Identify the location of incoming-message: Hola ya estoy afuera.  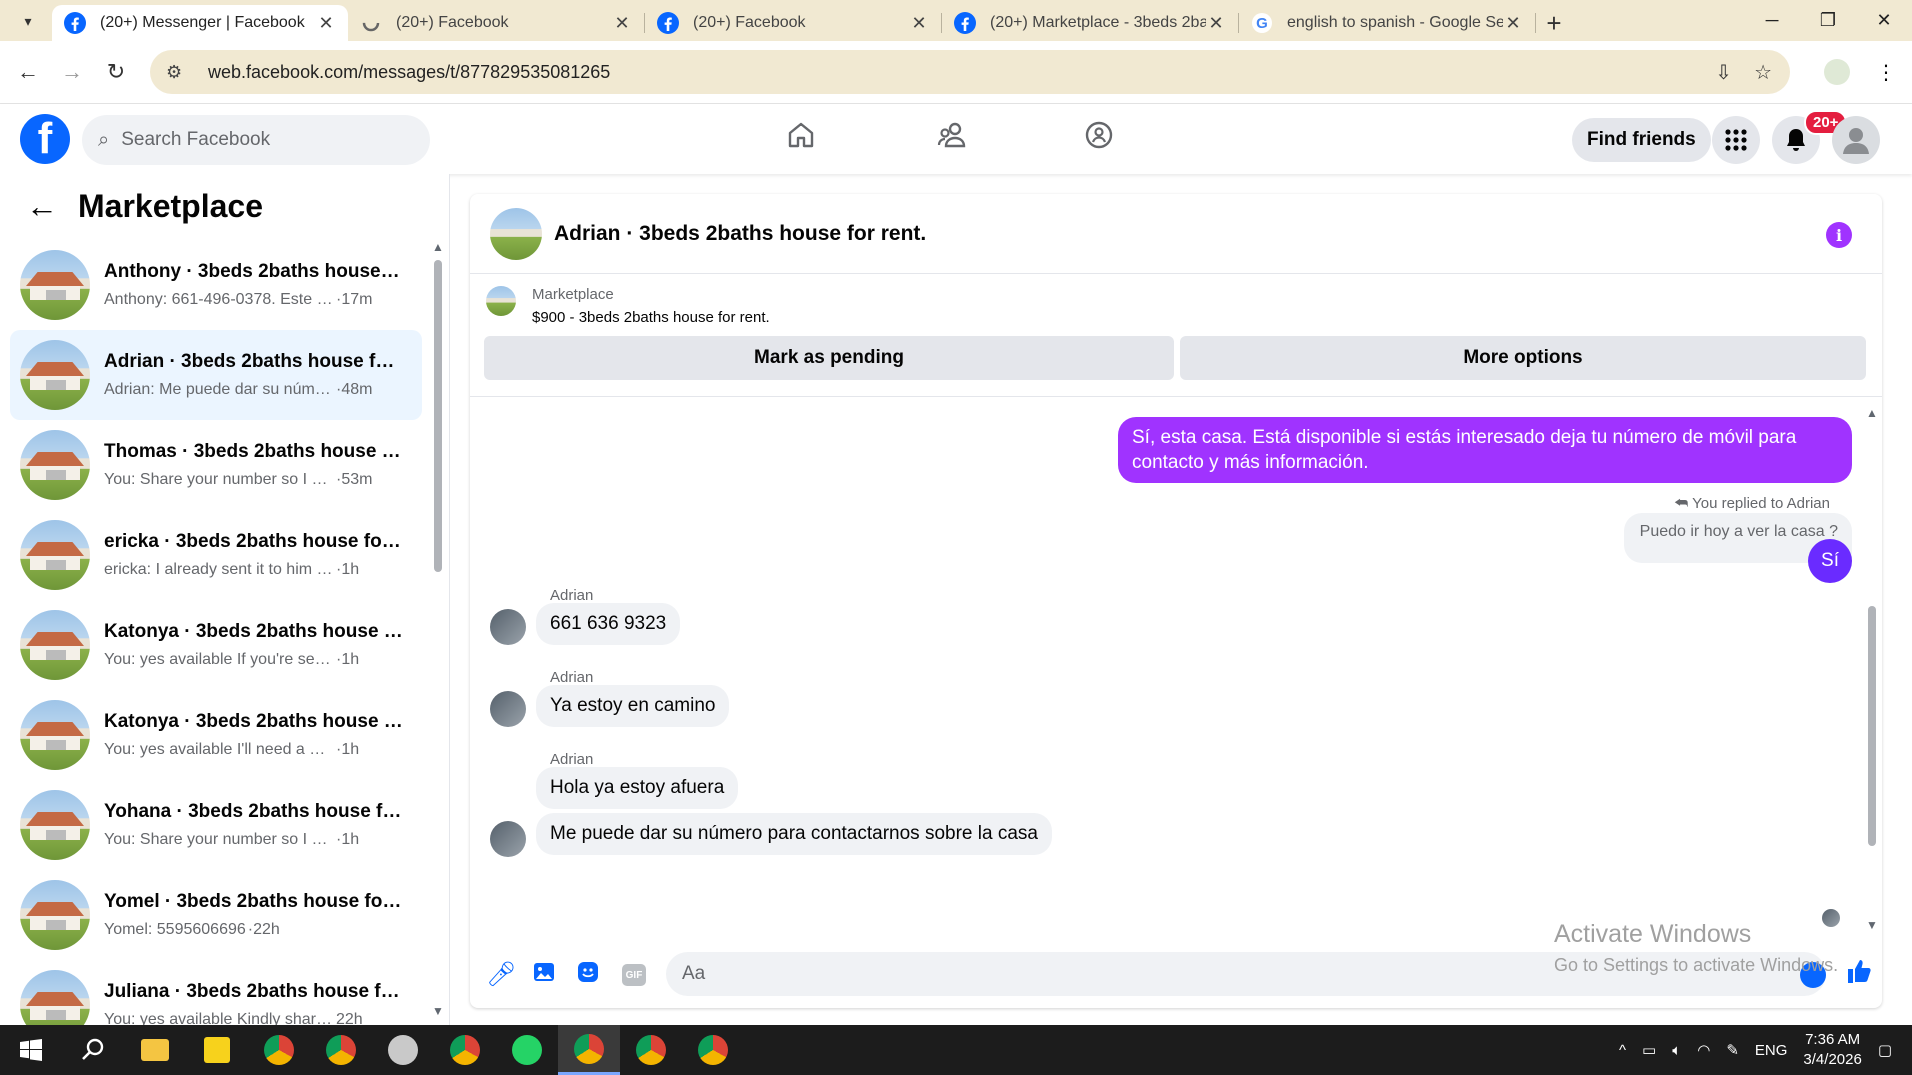
(637, 788).